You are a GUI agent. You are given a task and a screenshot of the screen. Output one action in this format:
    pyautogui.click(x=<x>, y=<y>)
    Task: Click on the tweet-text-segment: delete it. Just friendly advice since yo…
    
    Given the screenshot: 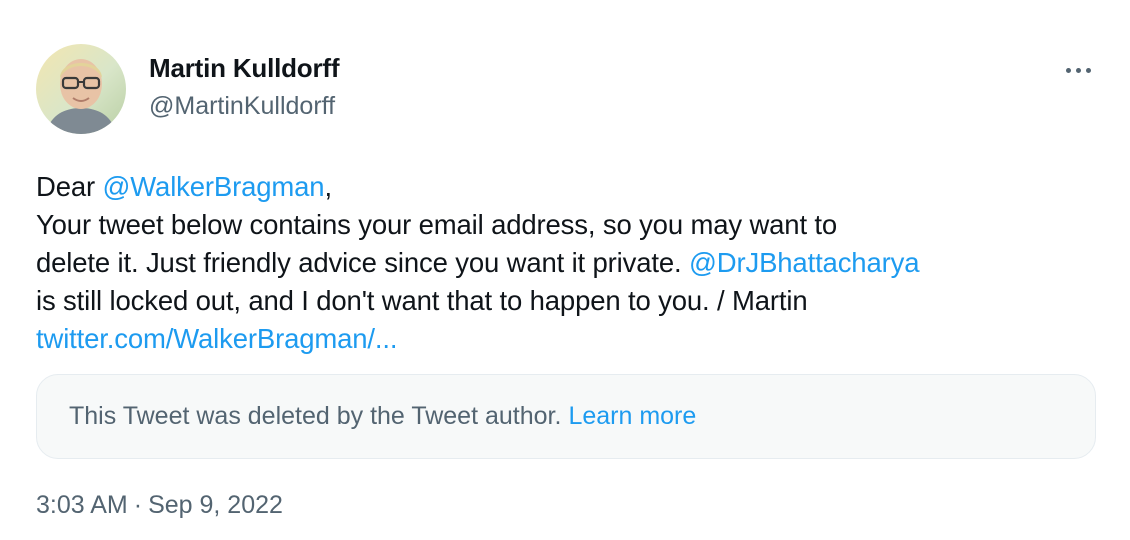 What is the action you would take?
    pyautogui.click(x=363, y=262)
    